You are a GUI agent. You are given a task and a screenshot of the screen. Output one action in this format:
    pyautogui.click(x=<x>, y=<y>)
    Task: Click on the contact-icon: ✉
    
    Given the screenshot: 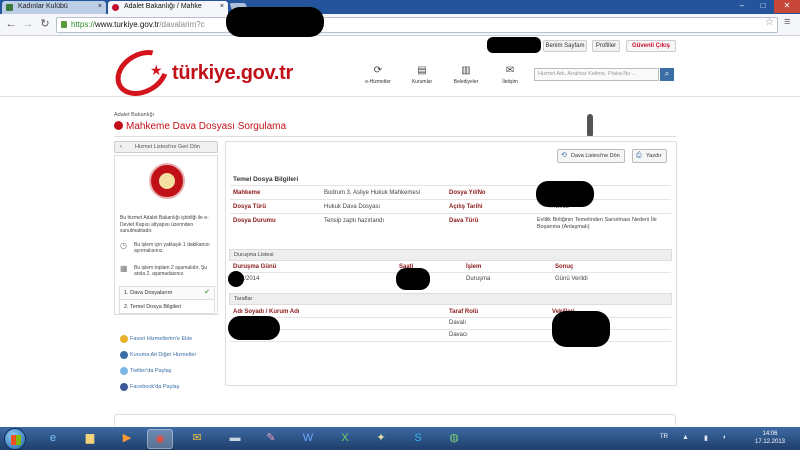 What is the action you would take?
    pyautogui.click(x=510, y=70)
    